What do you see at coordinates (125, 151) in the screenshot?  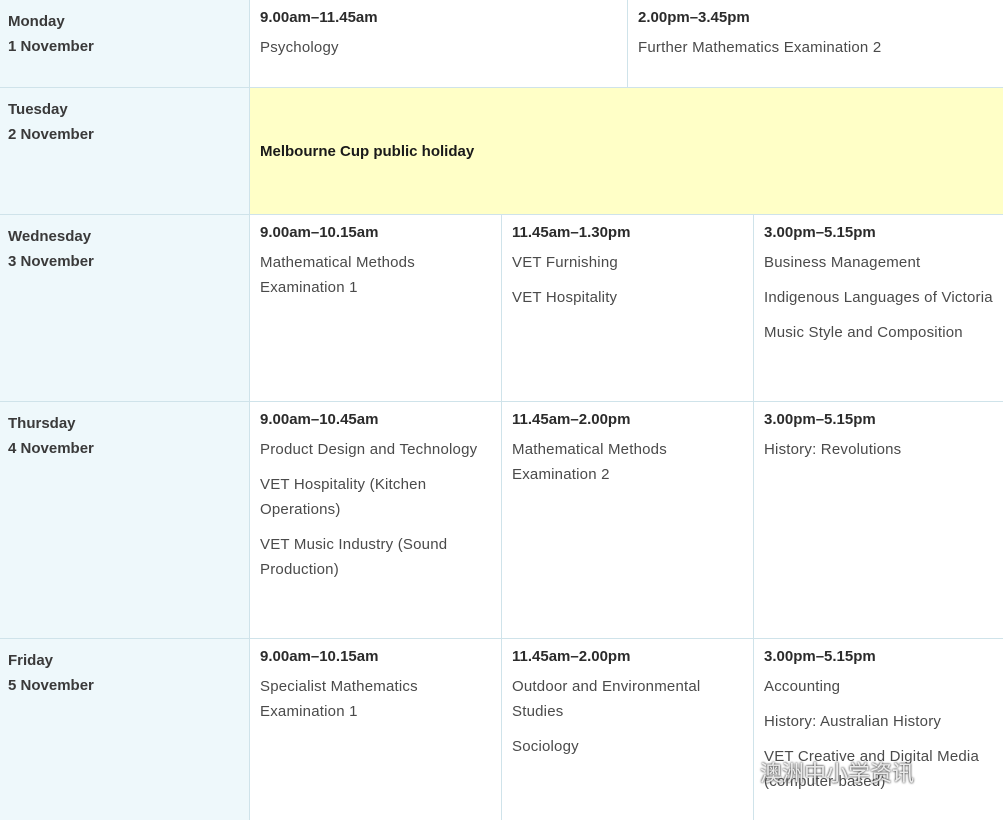 I see `day-label: Tuesday 2 November` at bounding box center [125, 151].